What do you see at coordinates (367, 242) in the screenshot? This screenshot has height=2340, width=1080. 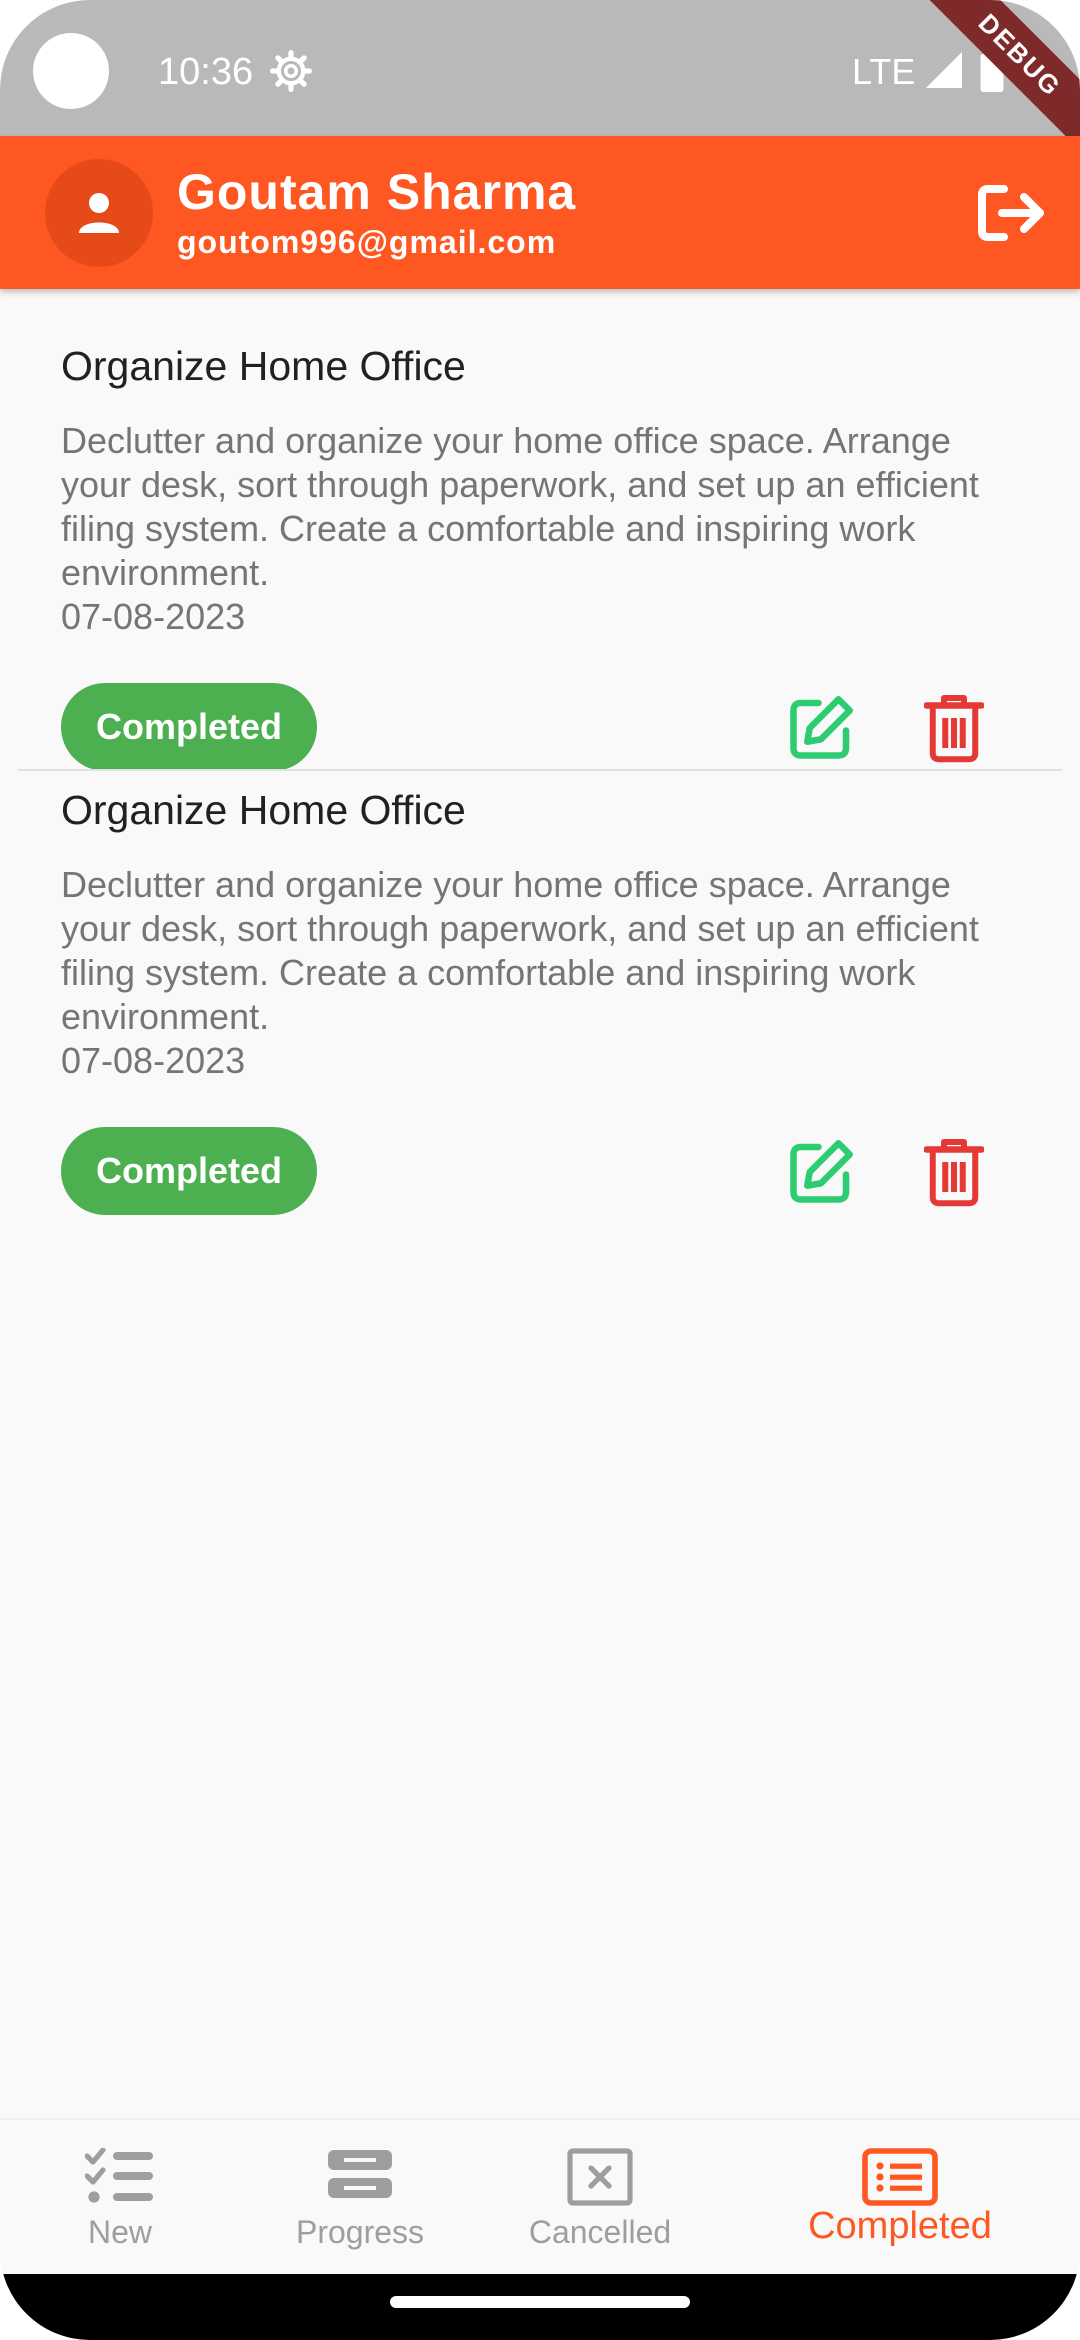 I see `user-email: goutom996@gmail.com` at bounding box center [367, 242].